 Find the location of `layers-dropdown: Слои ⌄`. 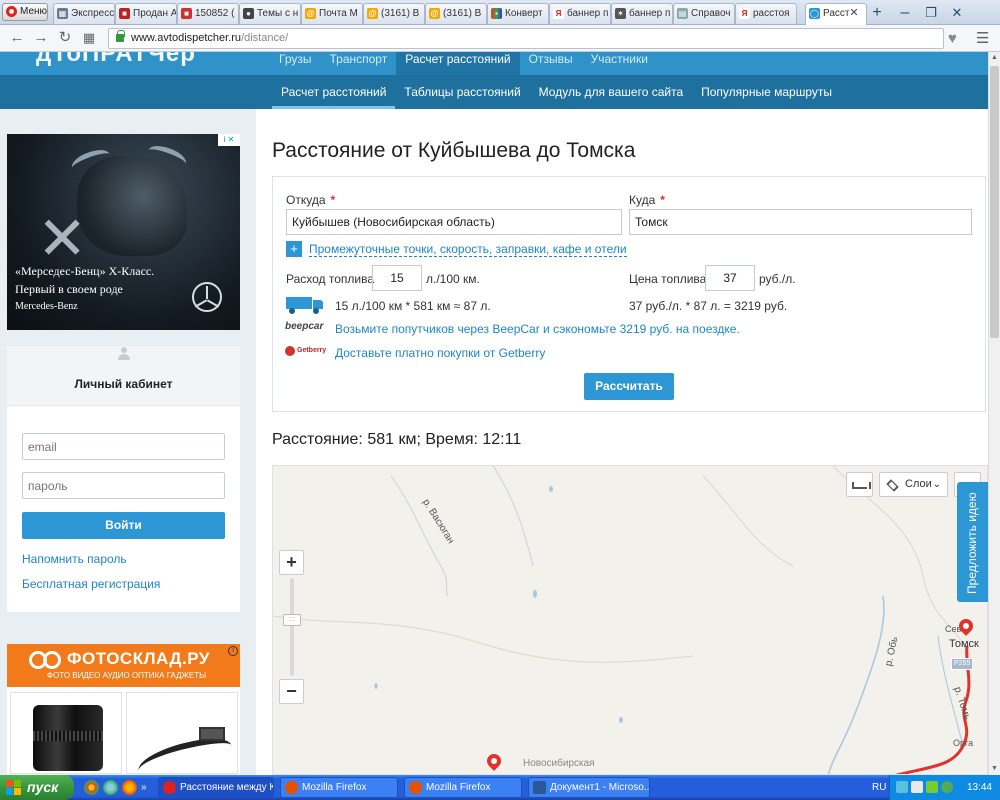

layers-dropdown: Слои ⌄ is located at coordinates (913, 484).